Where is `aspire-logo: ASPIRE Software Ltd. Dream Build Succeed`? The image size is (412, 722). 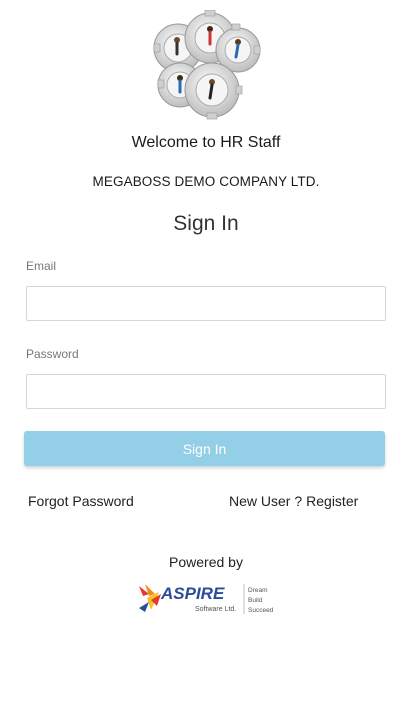 aspire-logo: ASPIRE Software Ltd. Dream Build Succeed is located at coordinates (207, 599).